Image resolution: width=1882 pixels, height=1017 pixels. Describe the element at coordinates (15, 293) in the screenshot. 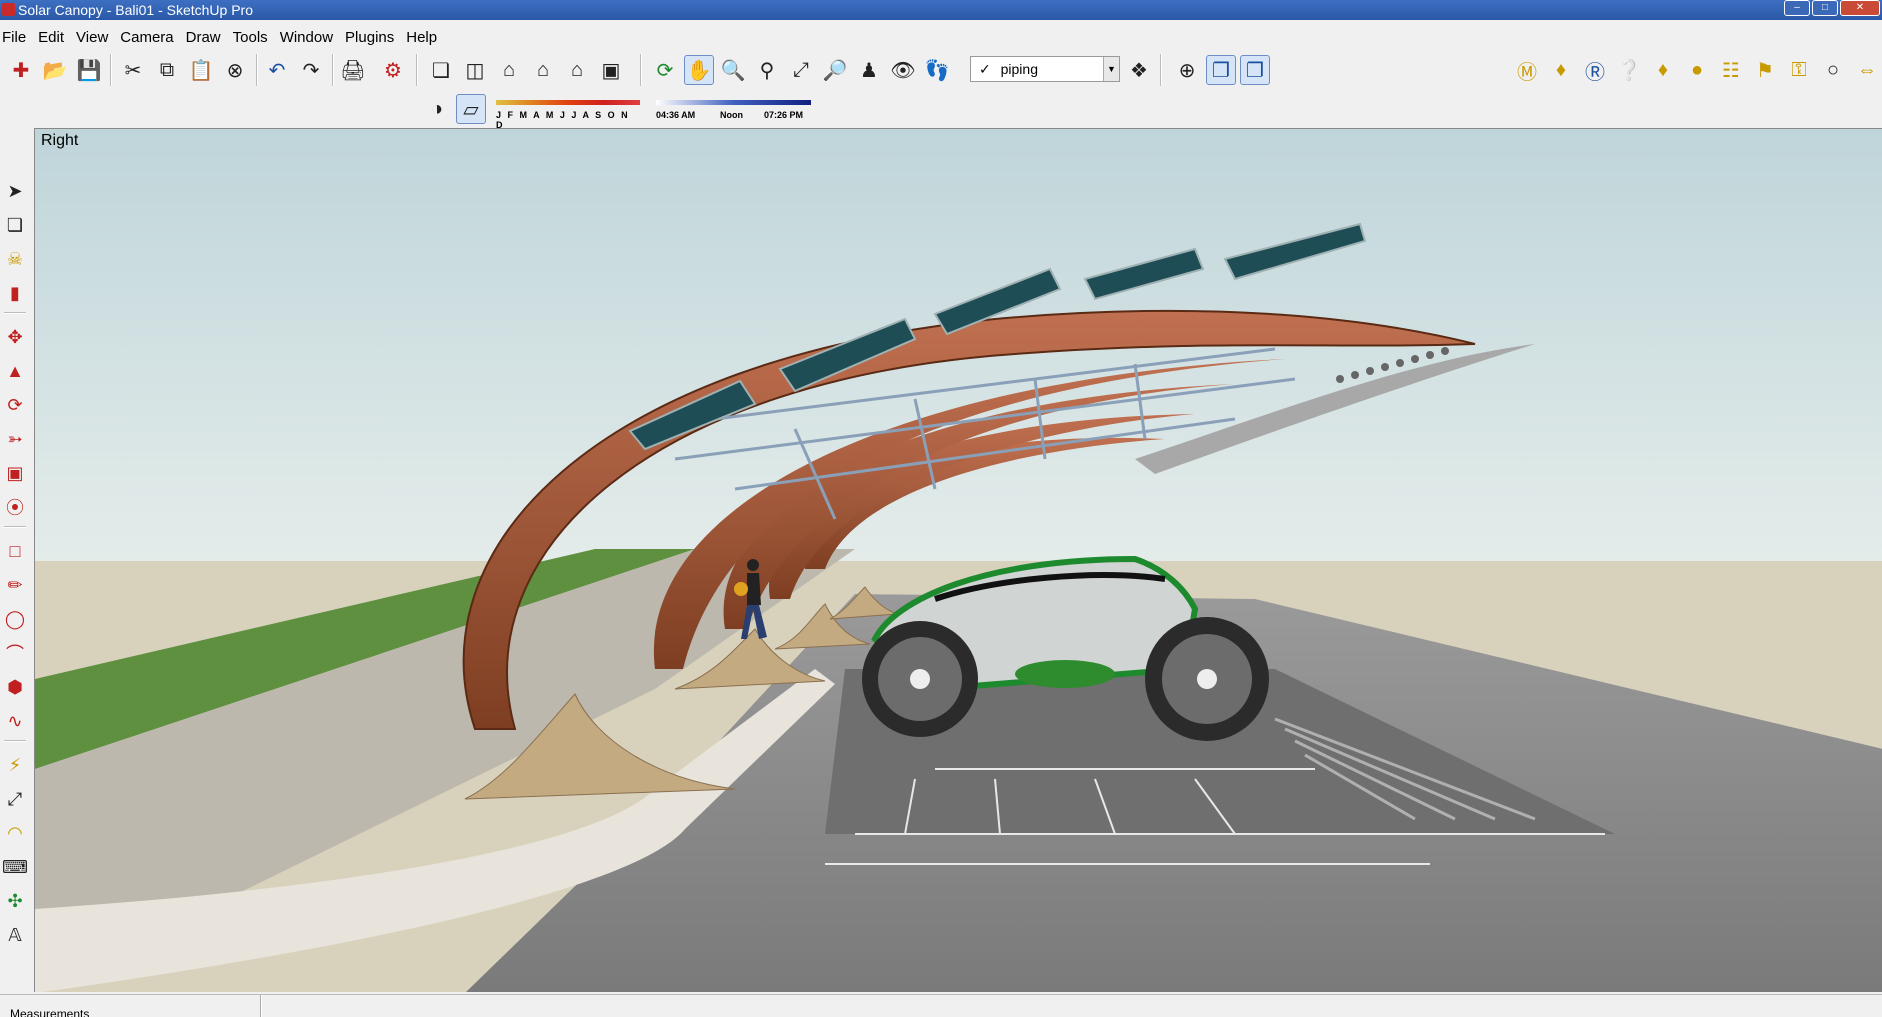

I see `eraser-icon: ▮` at that location.